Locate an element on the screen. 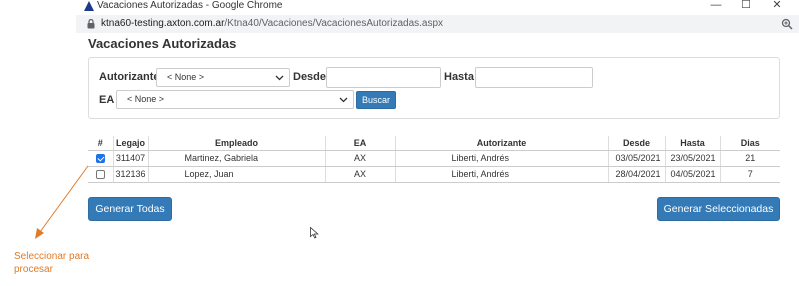 This screenshot has width=799, height=286. annotation-text: Seleccionar para procesar is located at coordinates (52, 263).